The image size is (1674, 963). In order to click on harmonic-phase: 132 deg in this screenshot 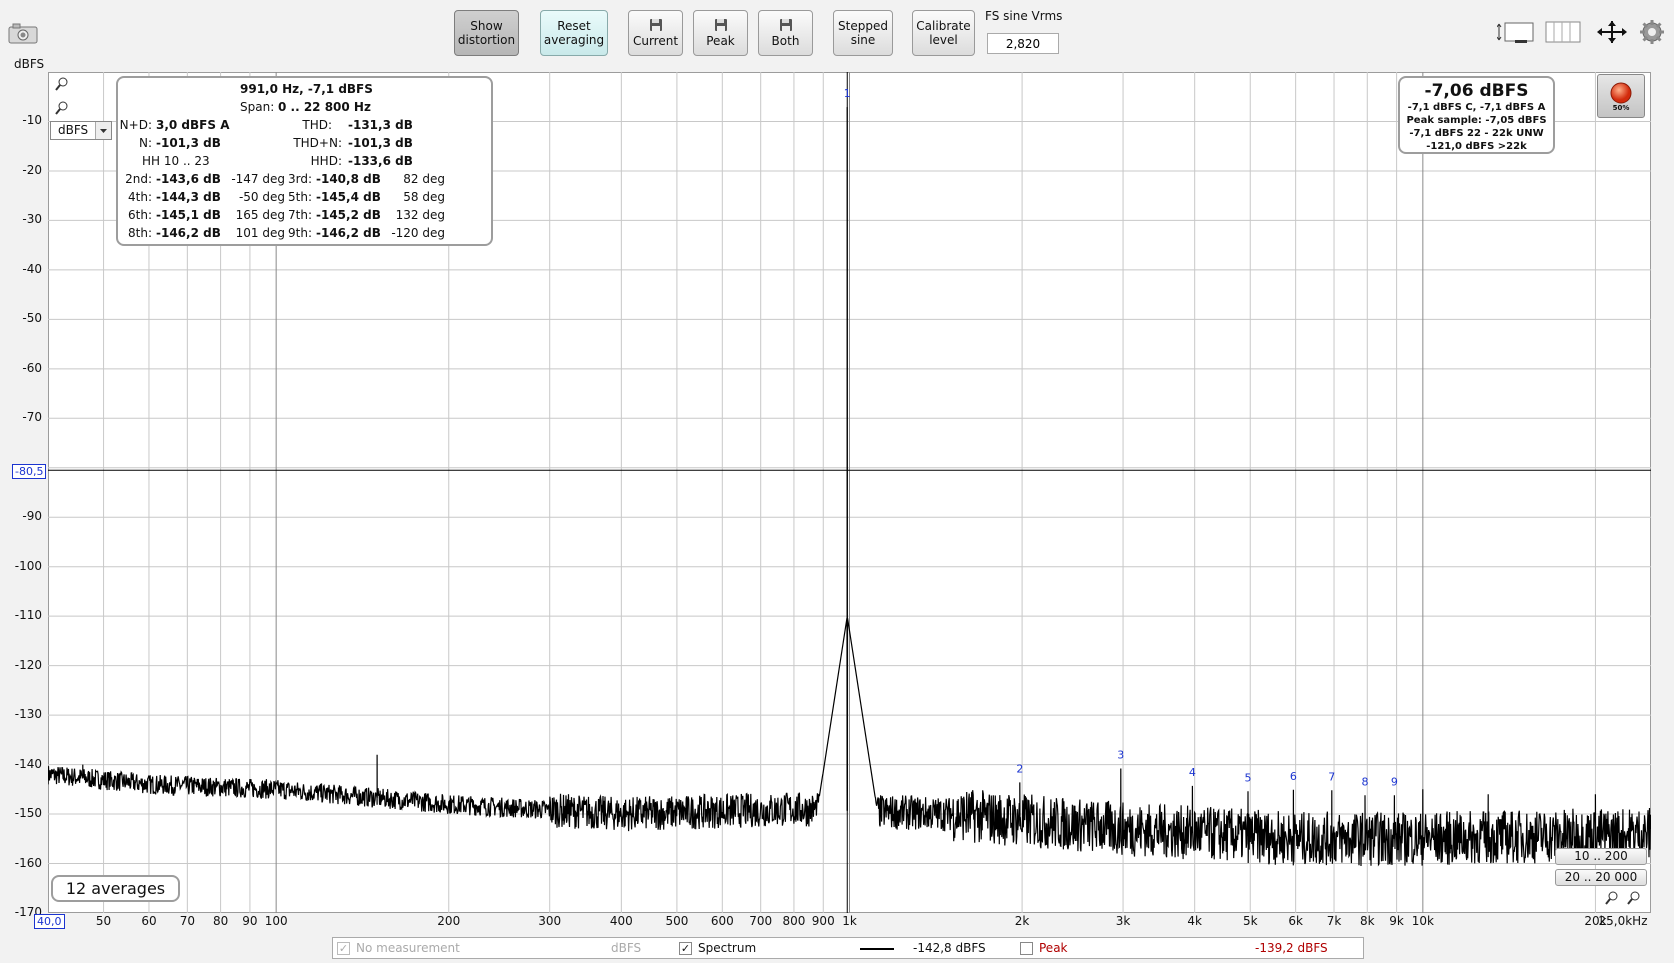, I will do `click(420, 215)`.